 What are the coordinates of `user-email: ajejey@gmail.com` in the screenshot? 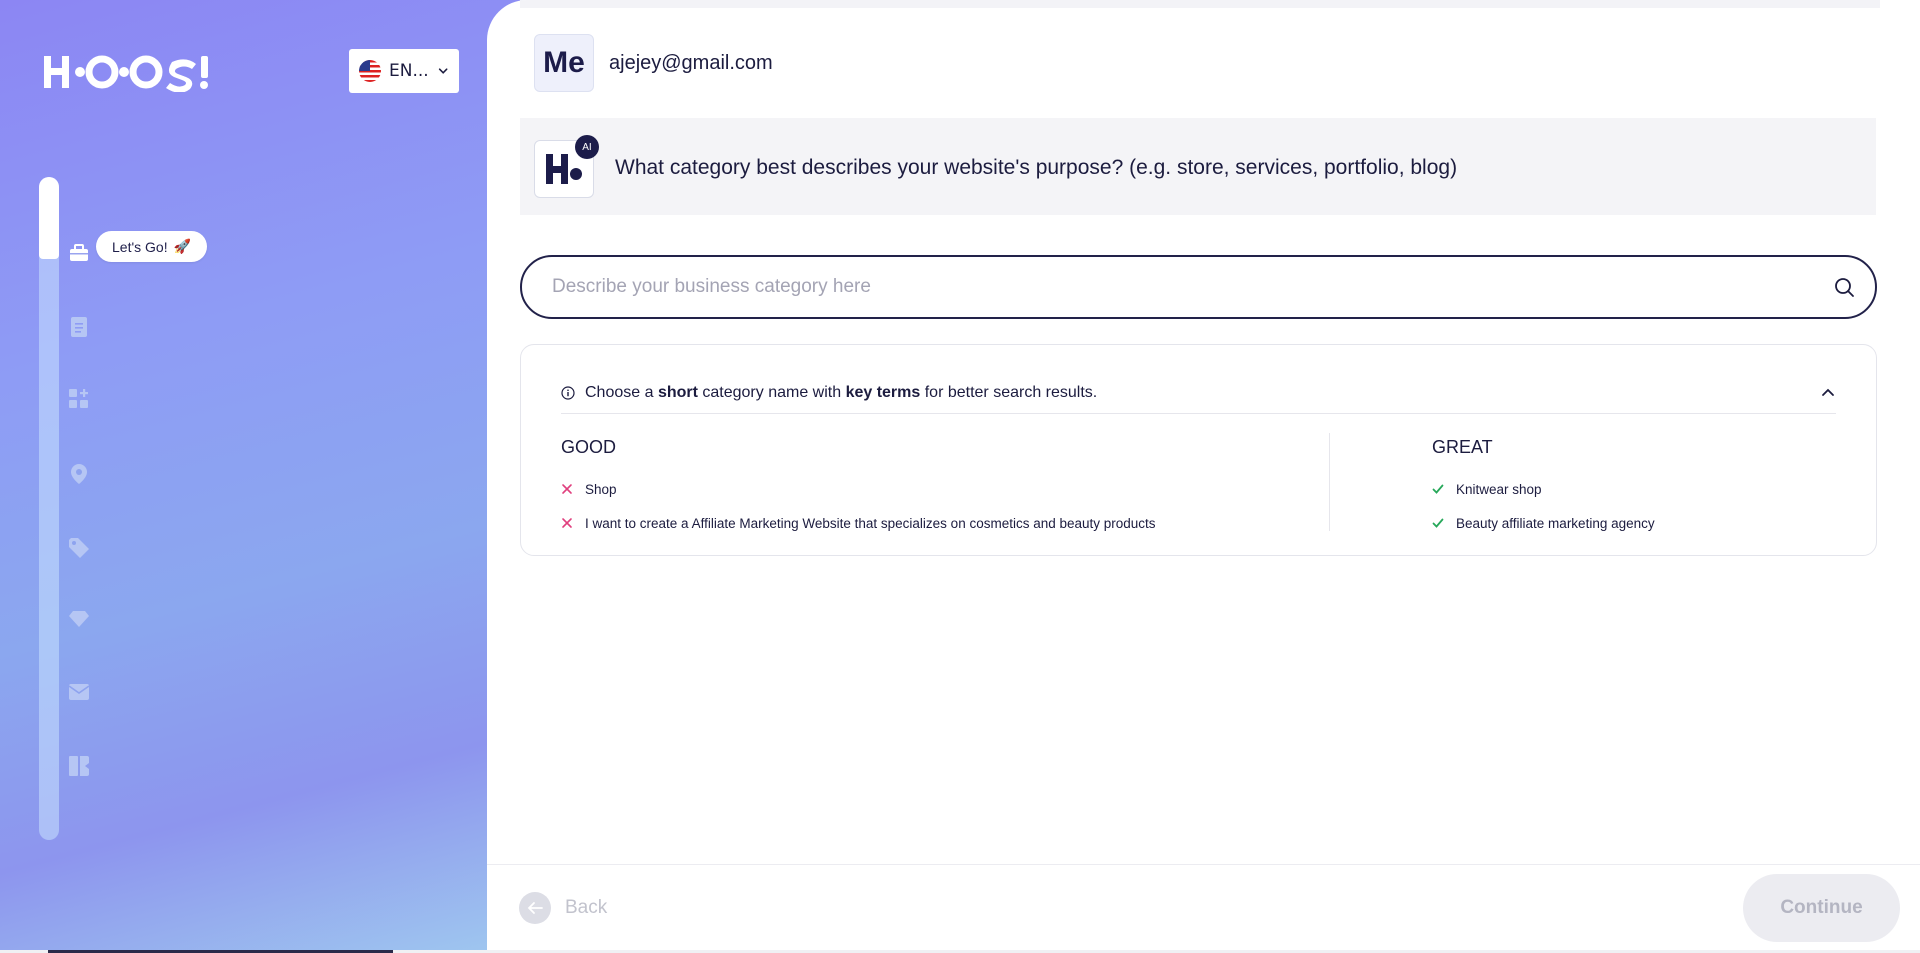 It's located at (691, 63).